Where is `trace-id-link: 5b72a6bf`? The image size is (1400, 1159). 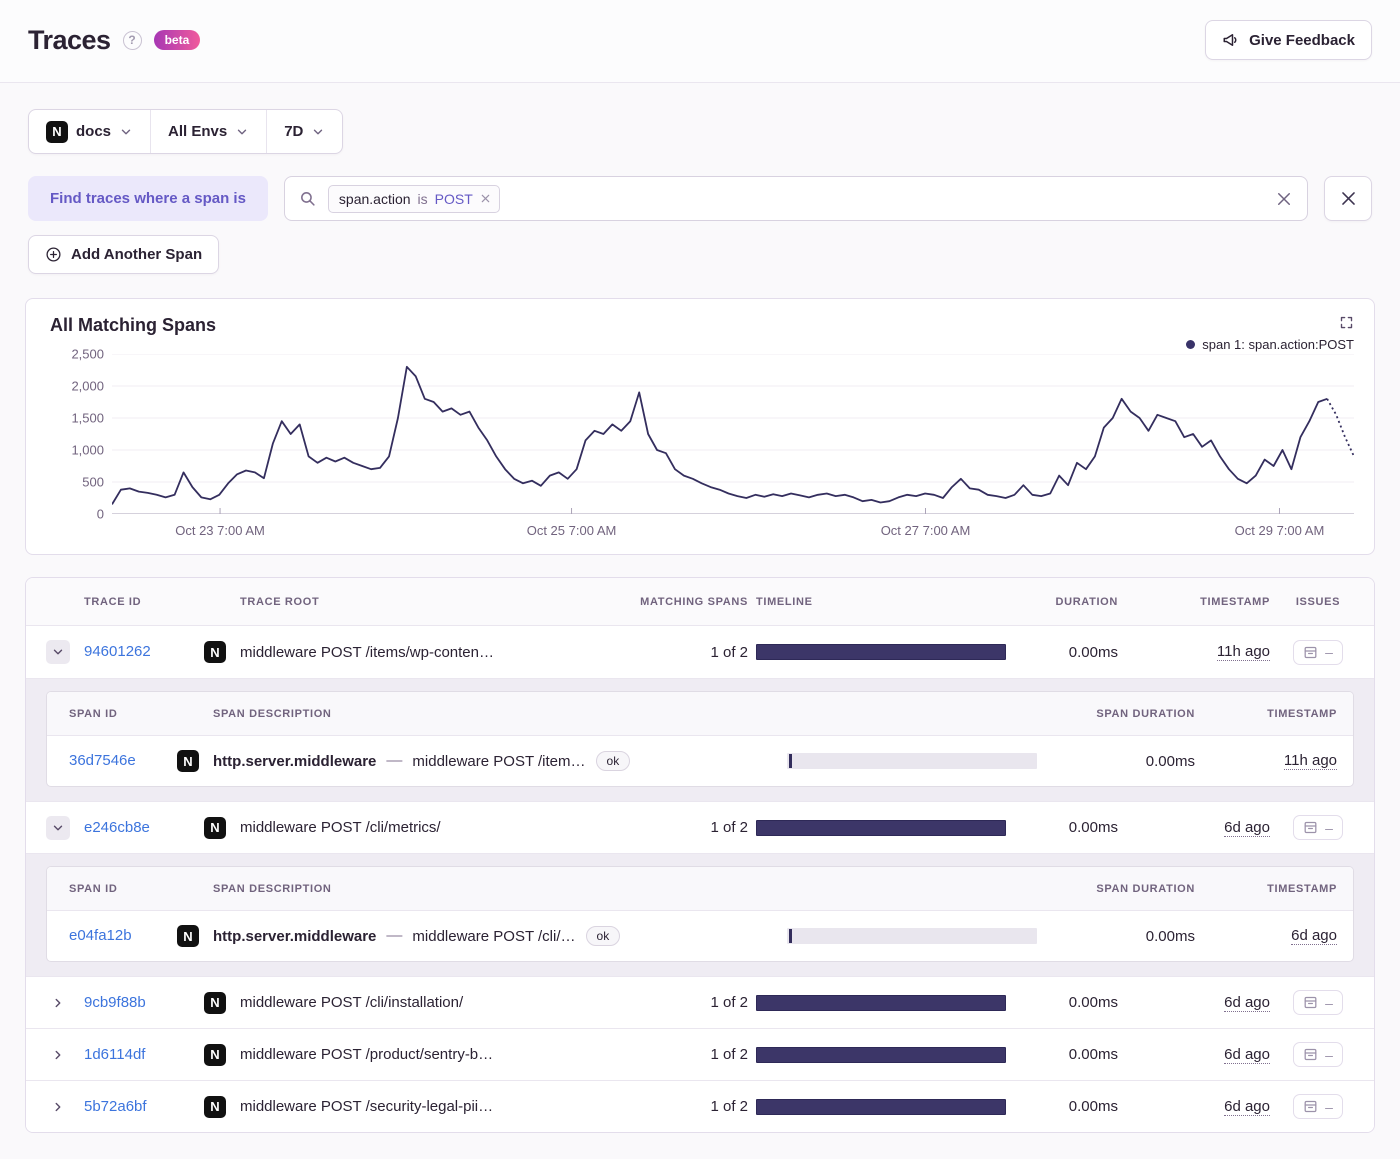 trace-id-link: 5b72a6bf is located at coordinates (115, 1106).